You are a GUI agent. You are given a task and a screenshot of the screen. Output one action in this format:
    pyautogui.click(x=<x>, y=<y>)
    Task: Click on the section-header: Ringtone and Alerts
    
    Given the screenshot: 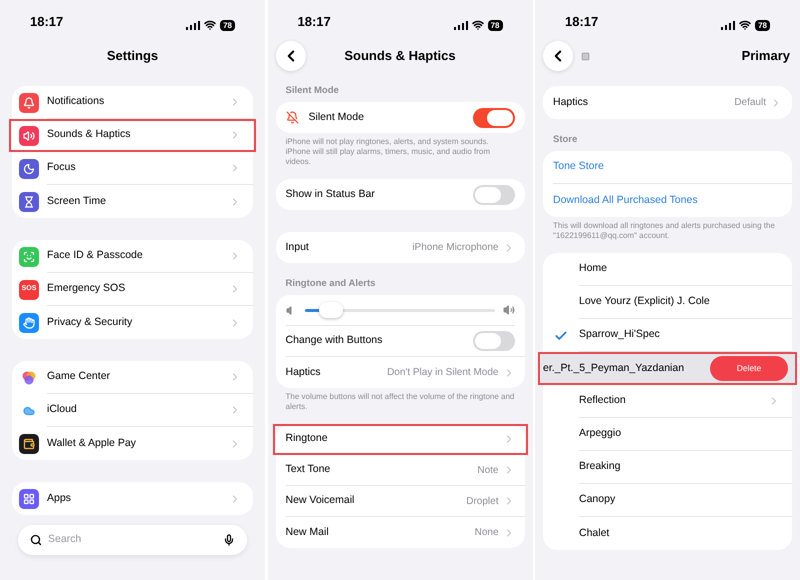 What is the action you would take?
    pyautogui.click(x=331, y=283)
    